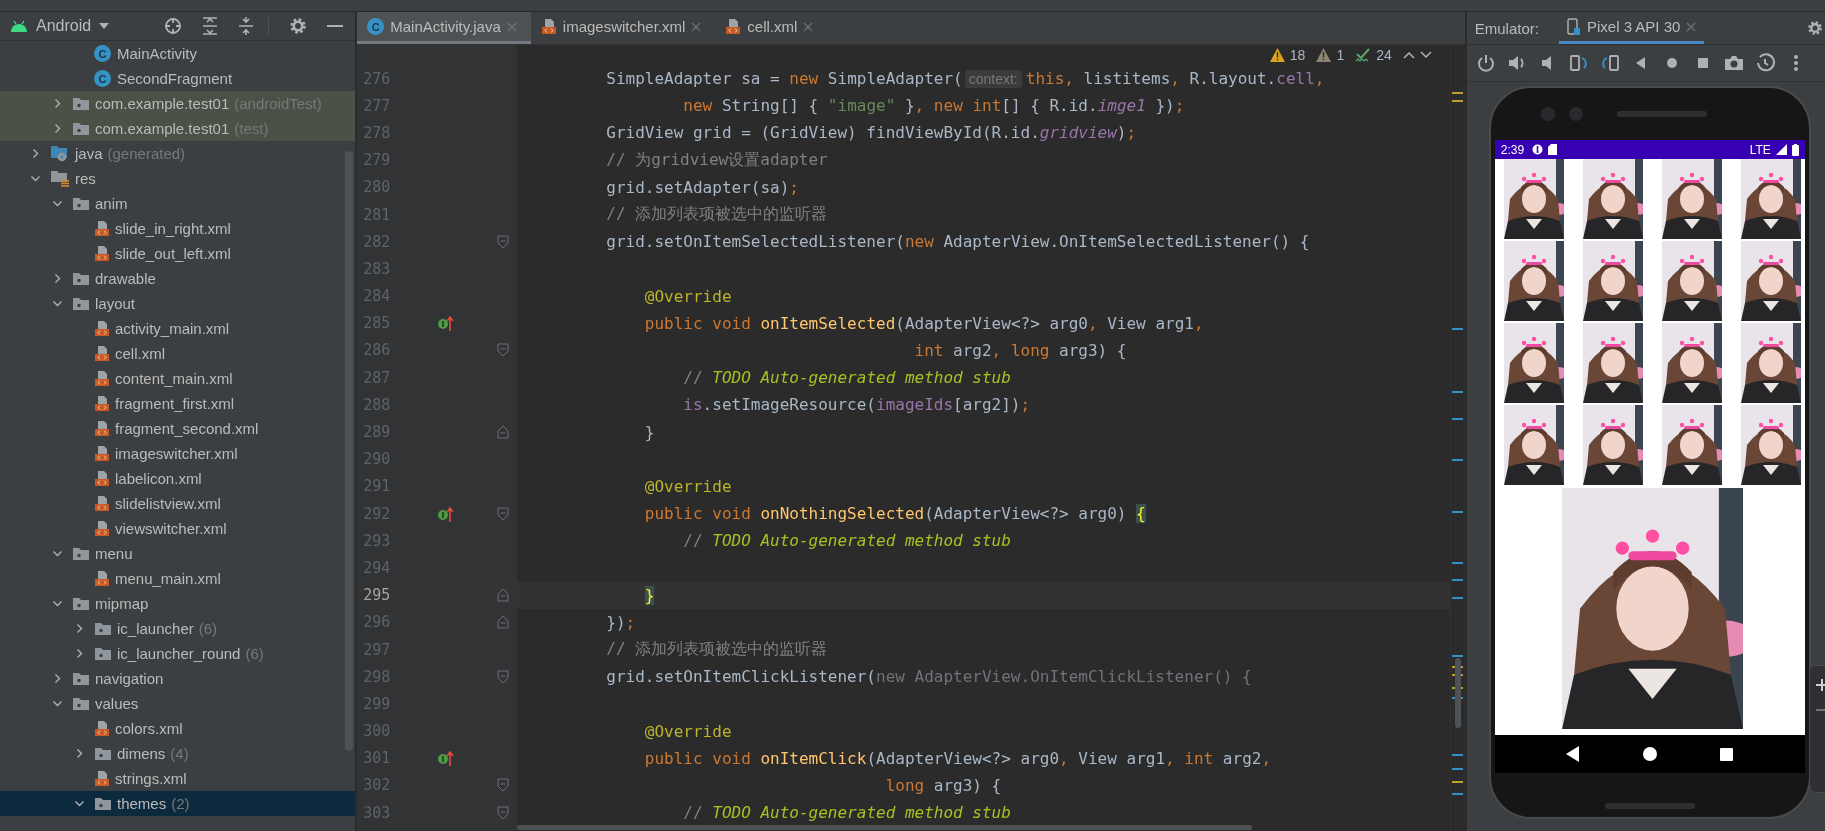 This screenshot has height=831, width=1825. I want to click on chevron-up-icon, so click(1408, 55).